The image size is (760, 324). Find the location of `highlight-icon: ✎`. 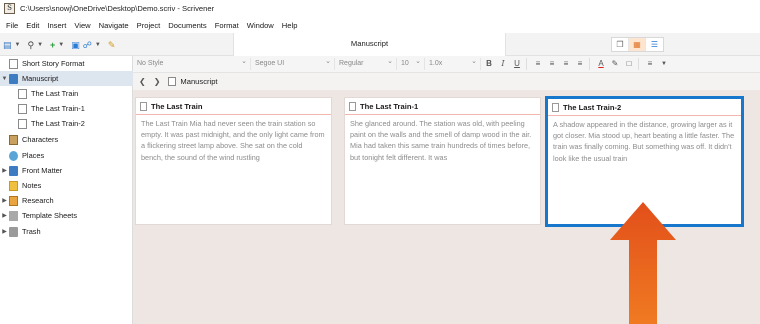

highlight-icon: ✎ is located at coordinates (615, 64).